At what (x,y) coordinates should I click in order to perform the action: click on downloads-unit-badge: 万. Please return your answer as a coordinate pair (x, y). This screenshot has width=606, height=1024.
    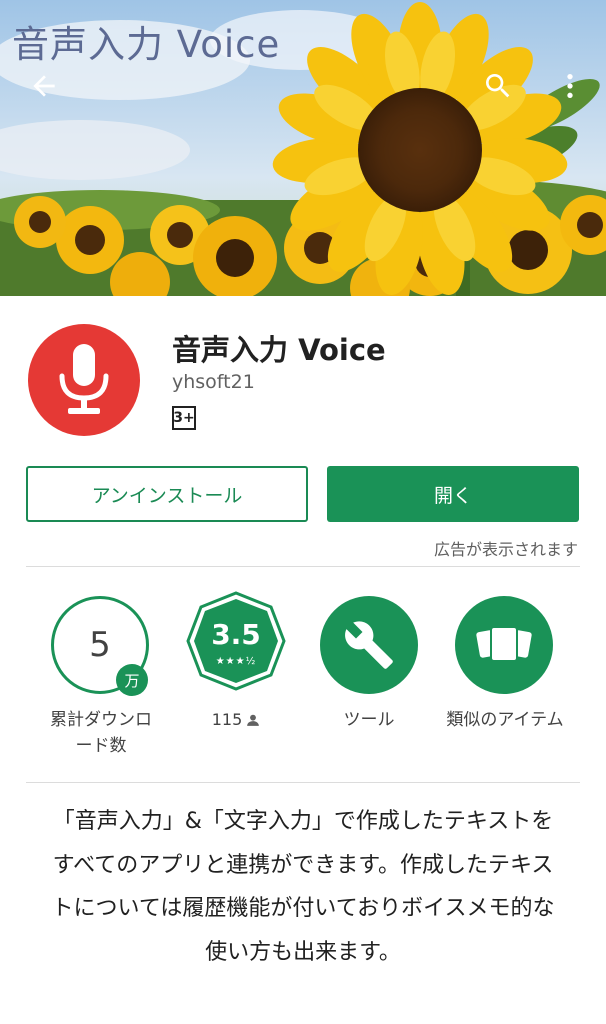
    Looking at the image, I should click on (132, 680).